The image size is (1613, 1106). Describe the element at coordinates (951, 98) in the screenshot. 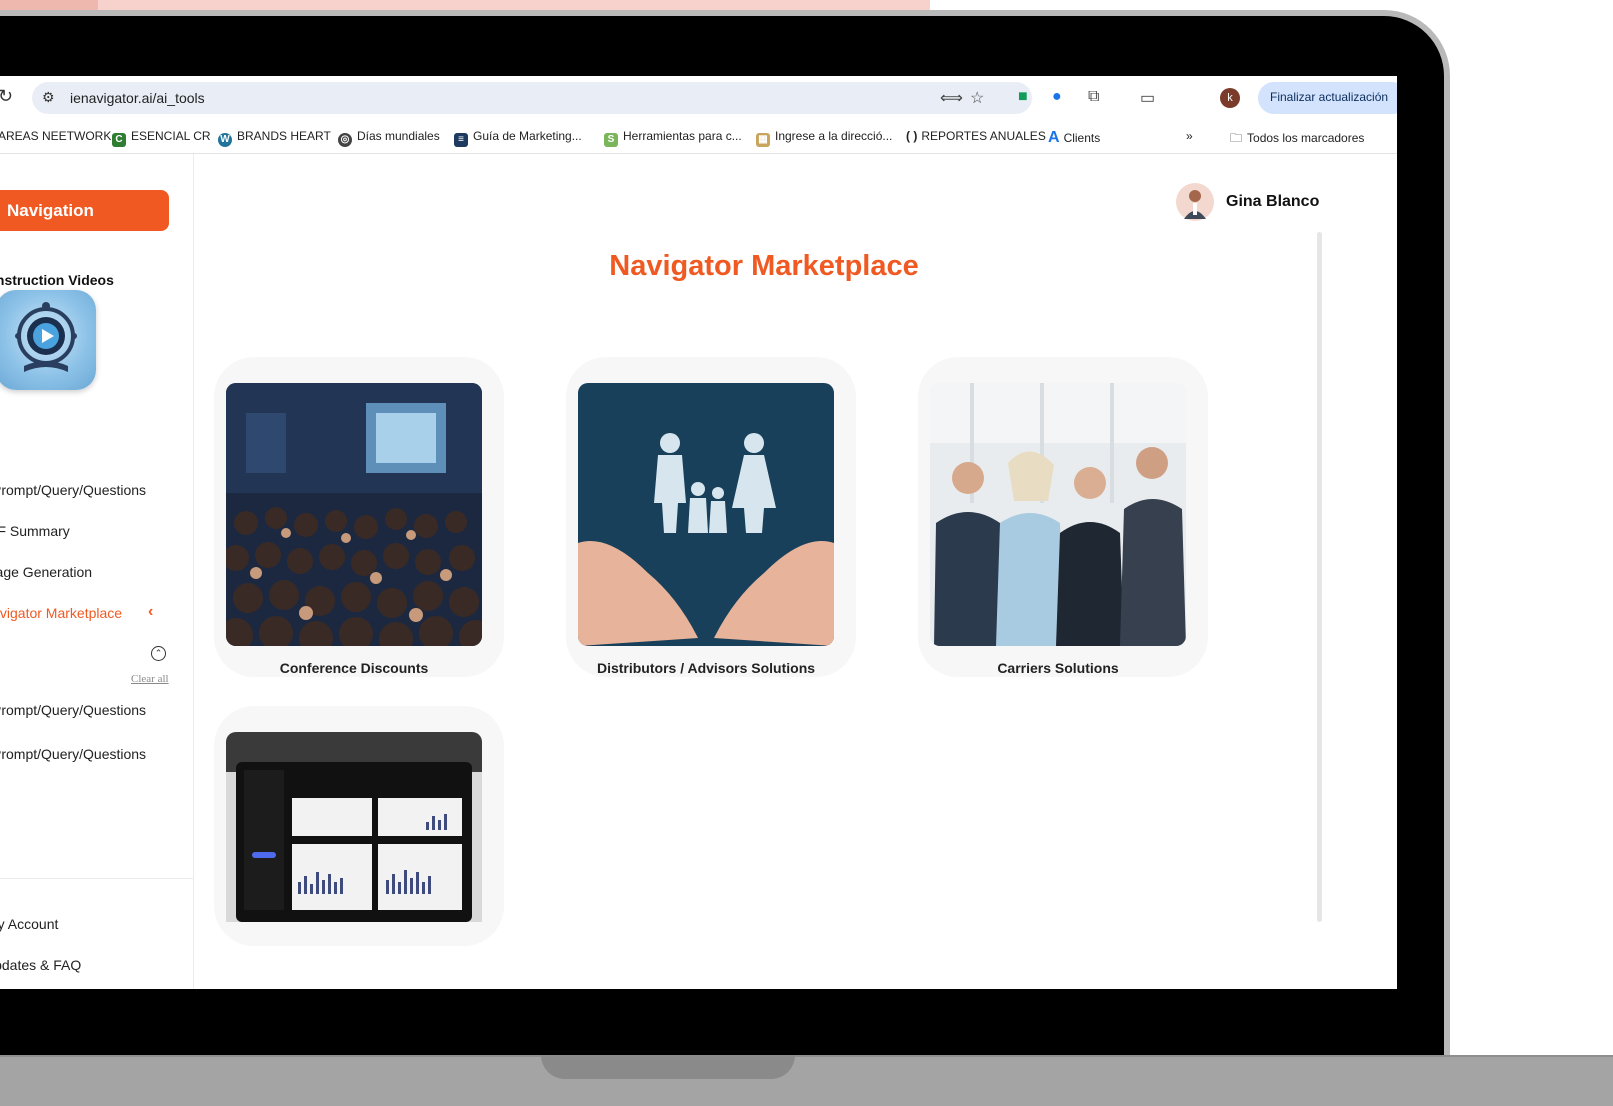

I see `translate-icon: ⟺` at that location.